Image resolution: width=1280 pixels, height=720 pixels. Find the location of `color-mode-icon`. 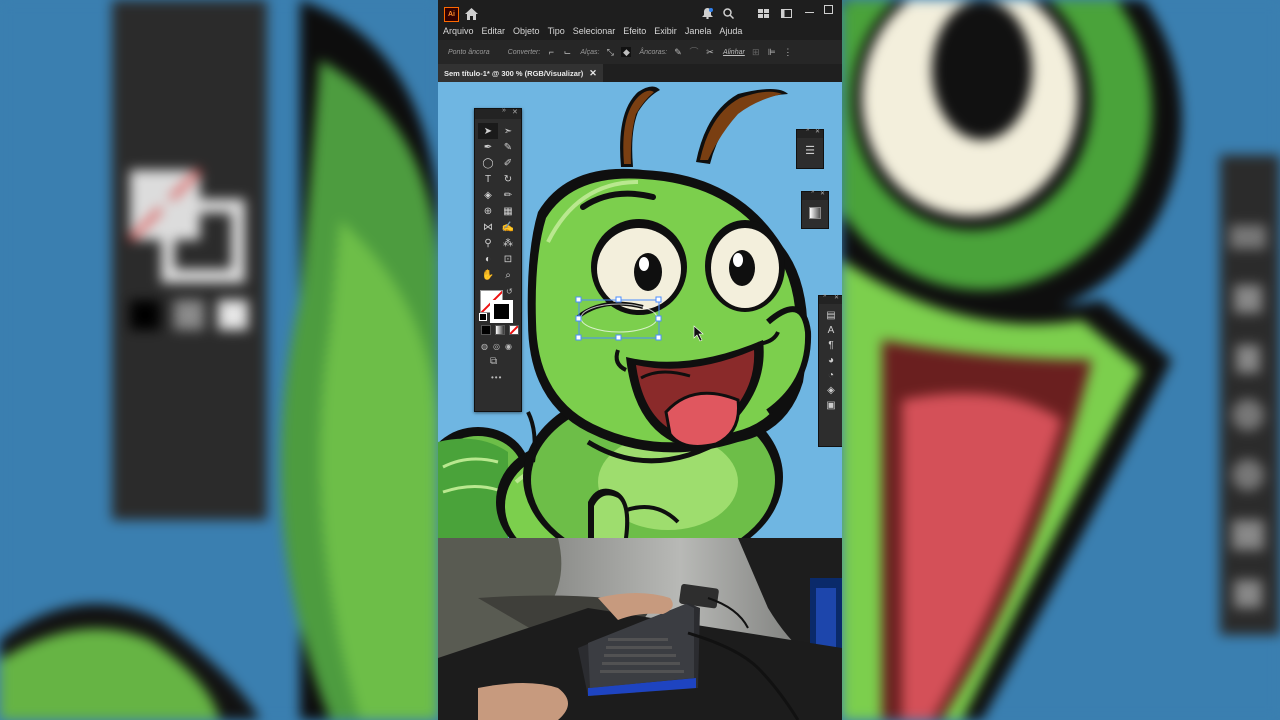

color-mode-icon is located at coordinates (486, 330).